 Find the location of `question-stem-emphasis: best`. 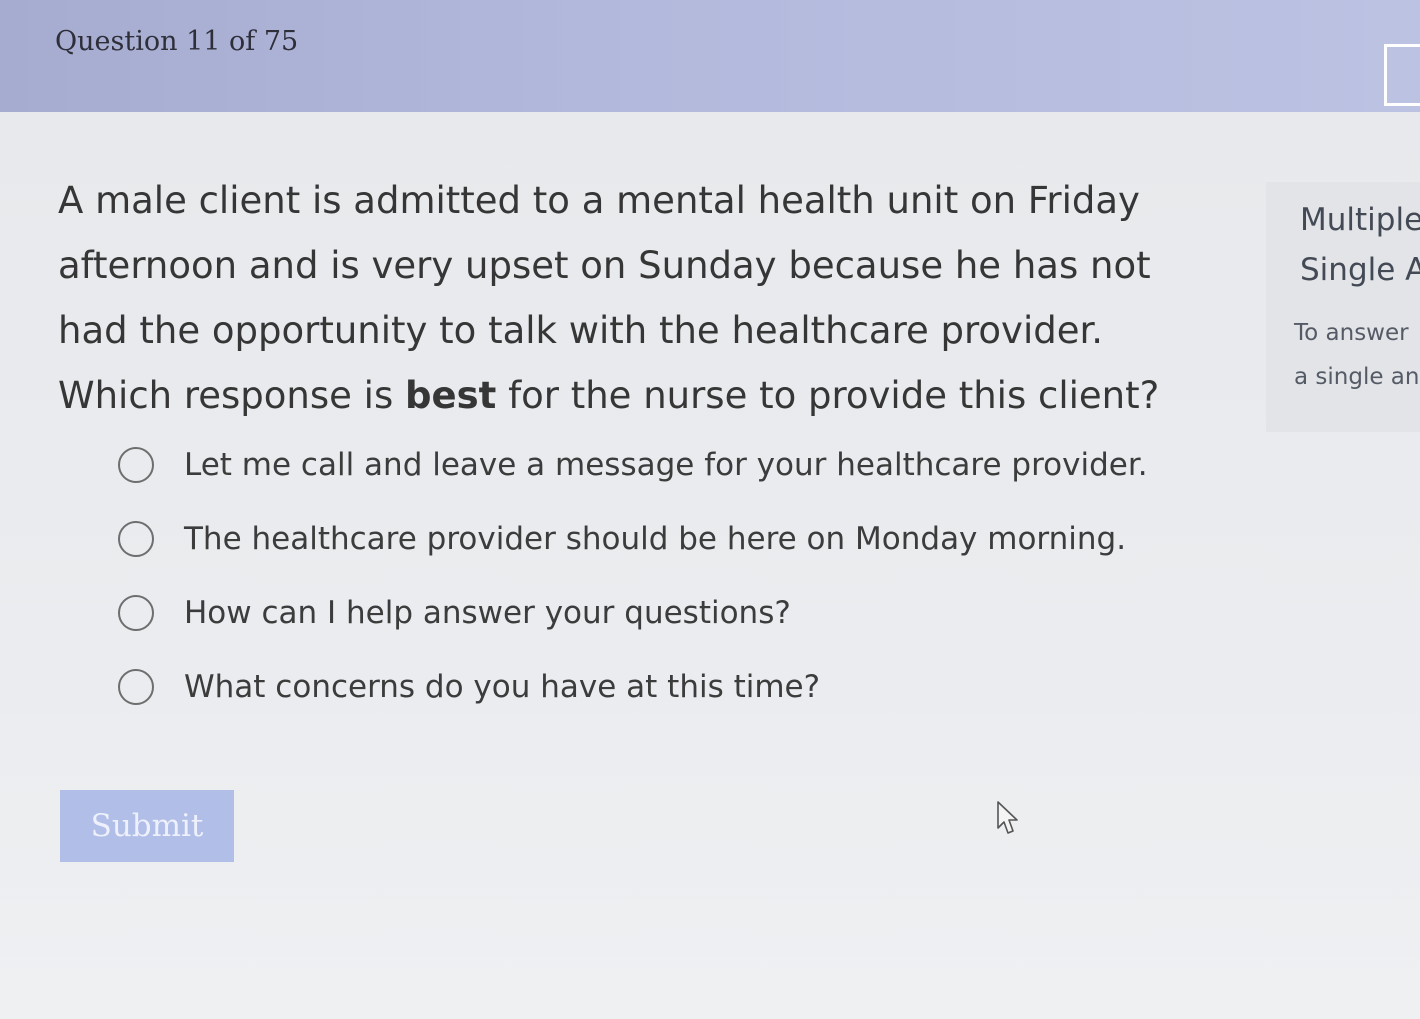

question-stem-emphasis: best is located at coordinates (451, 395).